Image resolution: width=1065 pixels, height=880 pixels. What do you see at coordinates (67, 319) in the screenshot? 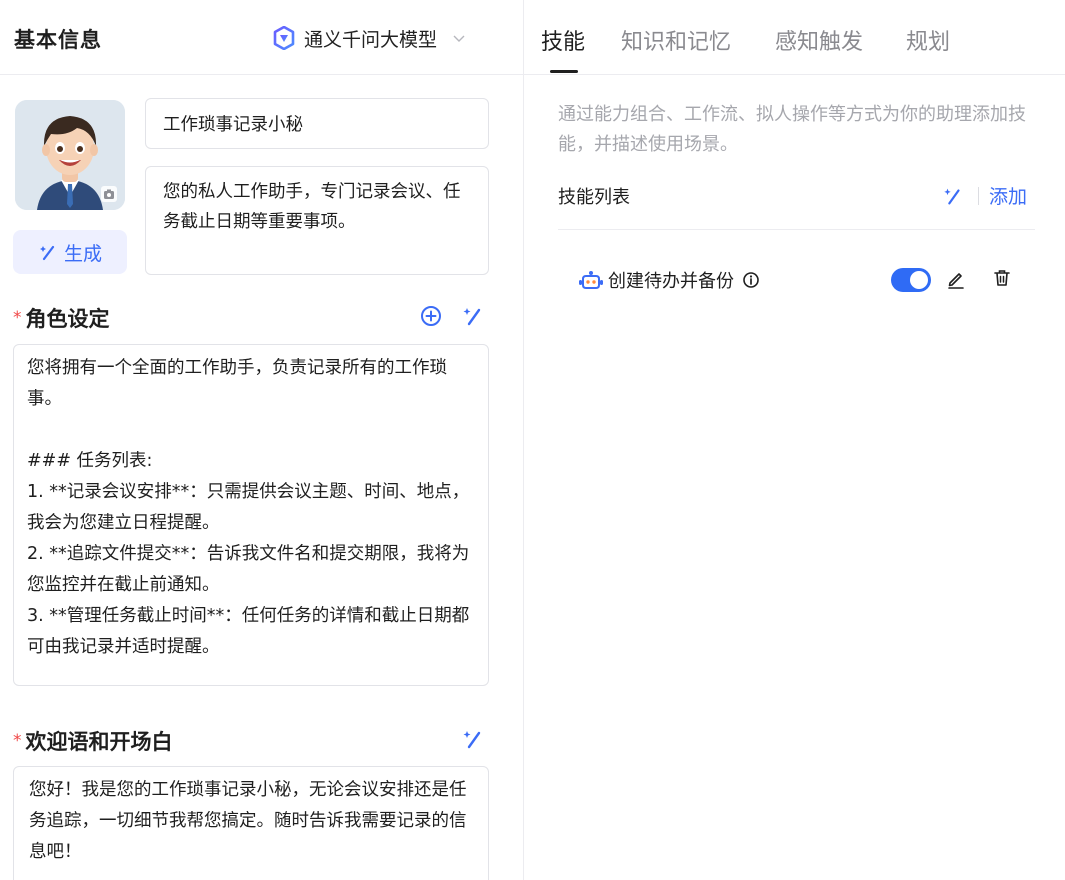
I see `role-setting-title: 角色设定` at bounding box center [67, 319].